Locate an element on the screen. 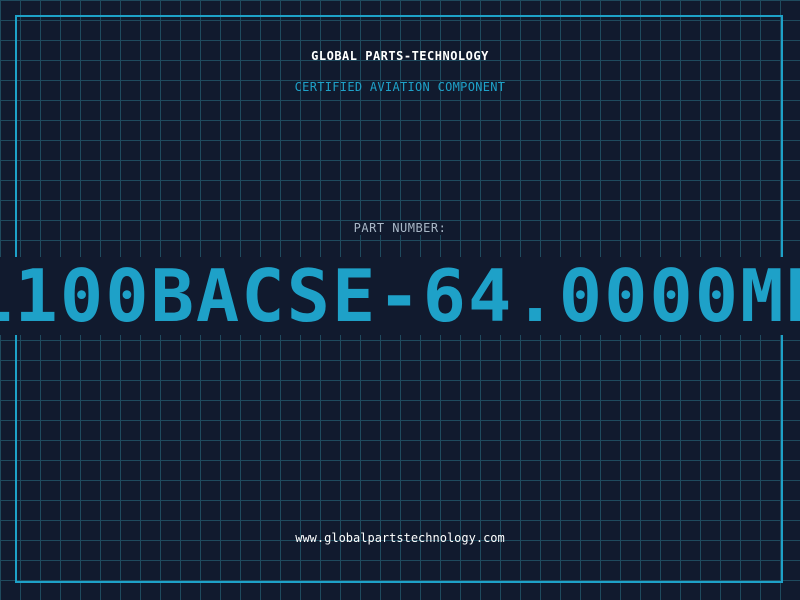  part-number: 1100BACSE-64.0000MH is located at coordinates (400, 296).